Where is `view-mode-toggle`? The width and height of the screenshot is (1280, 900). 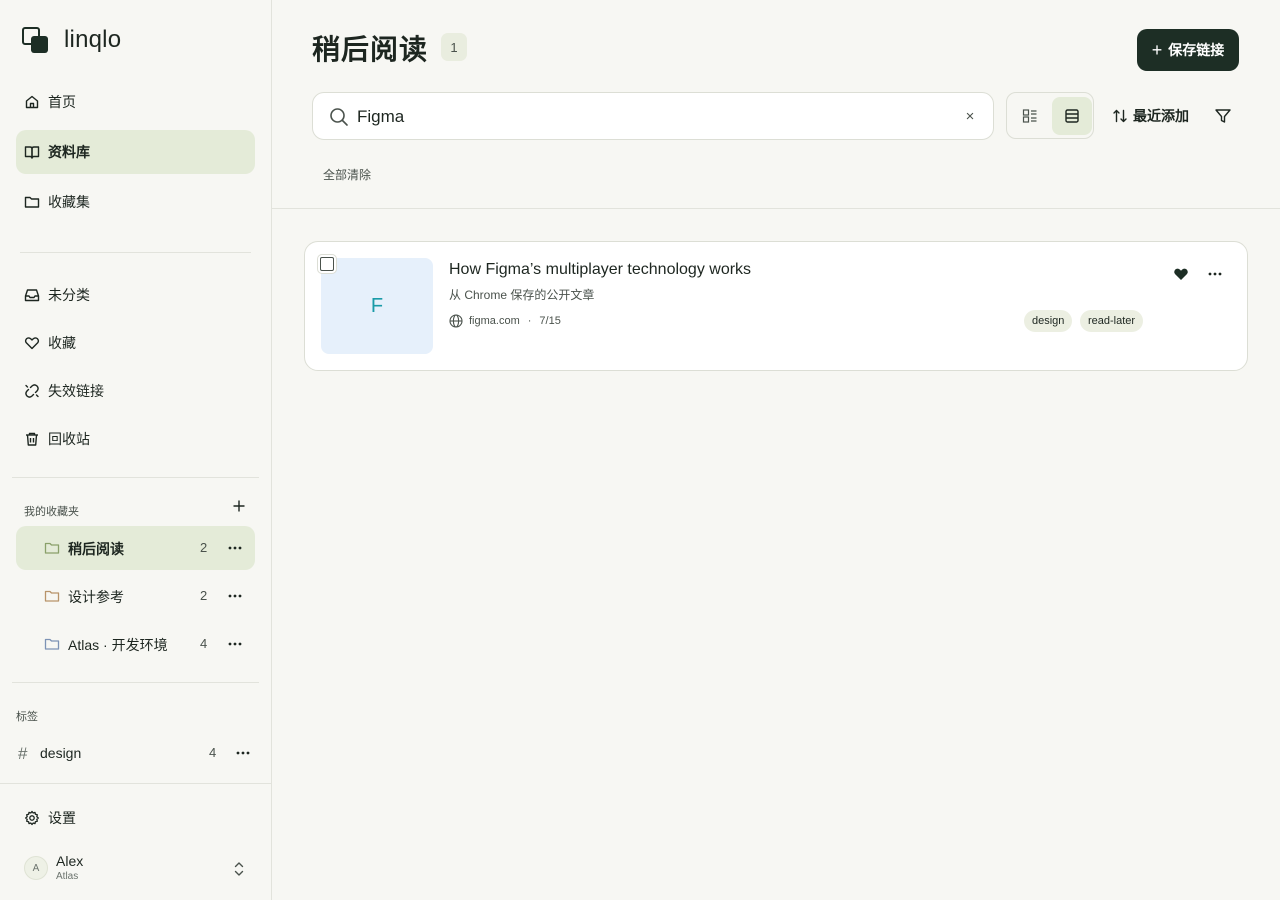
view-mode-toggle is located at coordinates (1050, 115).